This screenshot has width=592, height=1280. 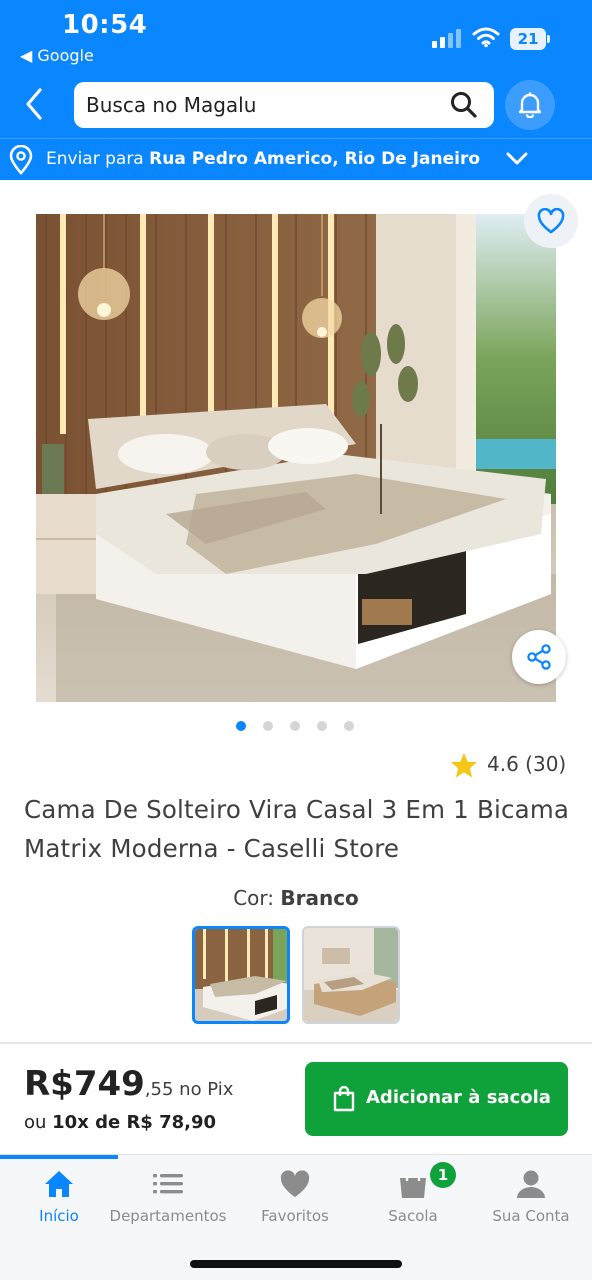 I want to click on add-to-bag-label: Adicionar à sacola, so click(x=458, y=1097).